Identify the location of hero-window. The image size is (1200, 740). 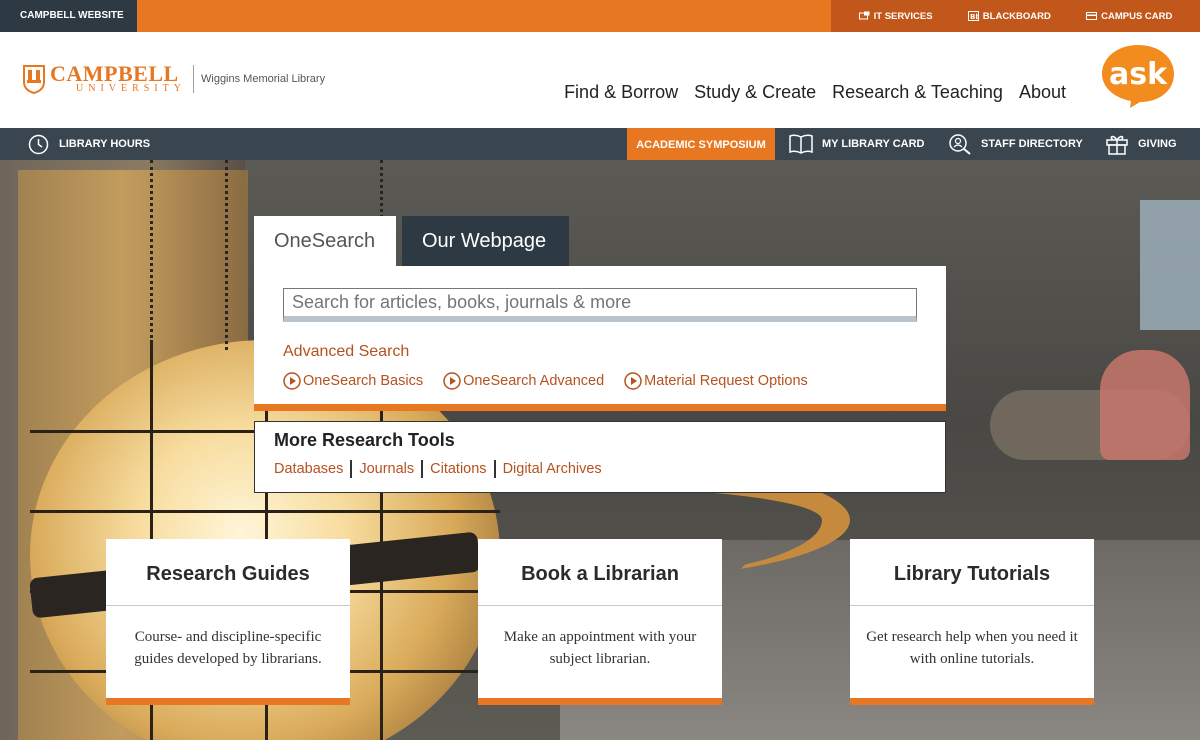
(1170, 265).